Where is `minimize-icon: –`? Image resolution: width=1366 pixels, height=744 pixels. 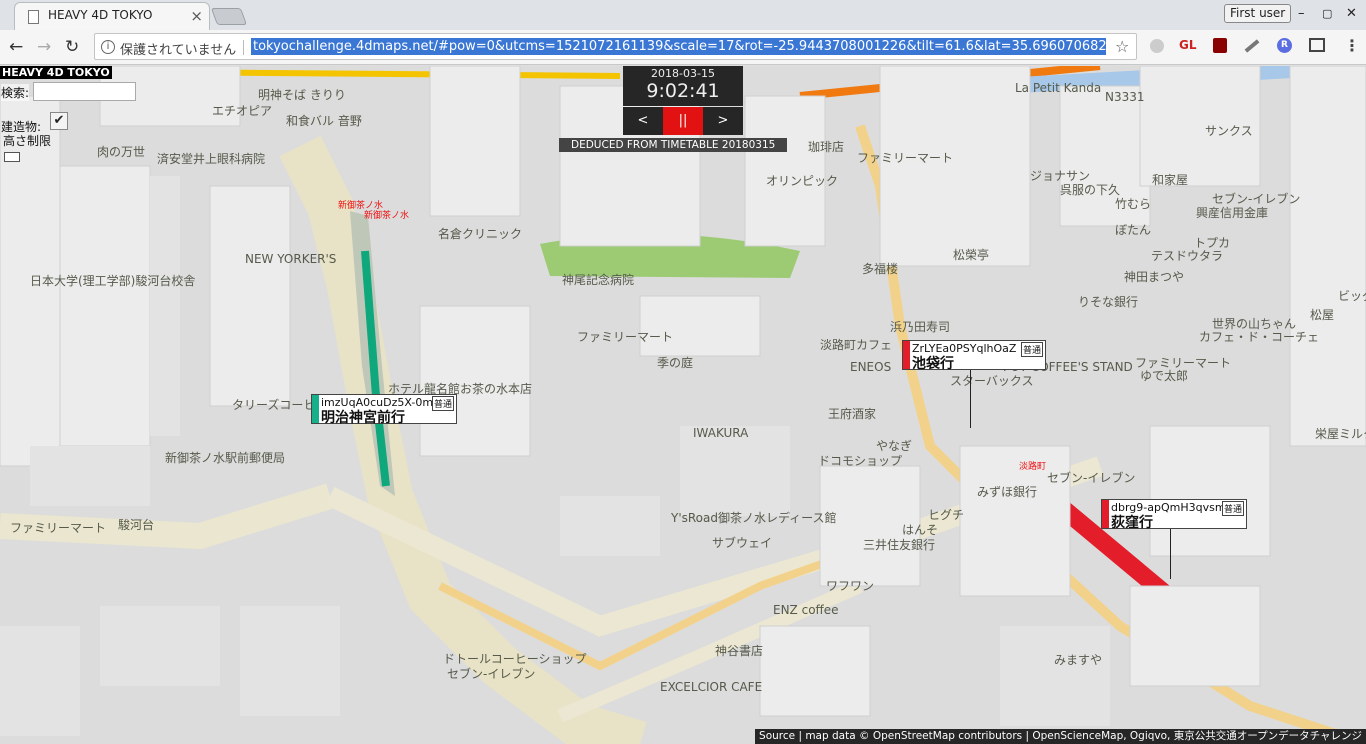
minimize-icon: – is located at coordinates (1301, 13).